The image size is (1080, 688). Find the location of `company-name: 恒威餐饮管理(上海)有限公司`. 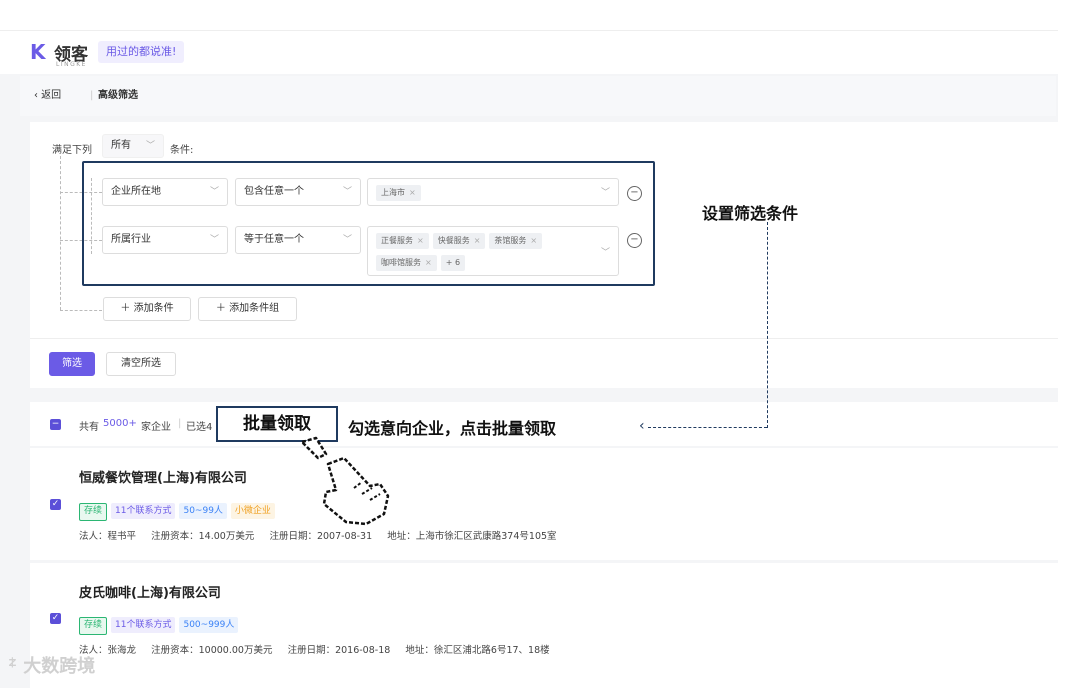

company-name: 恒威餐饮管理(上海)有限公司 is located at coordinates (163, 476).